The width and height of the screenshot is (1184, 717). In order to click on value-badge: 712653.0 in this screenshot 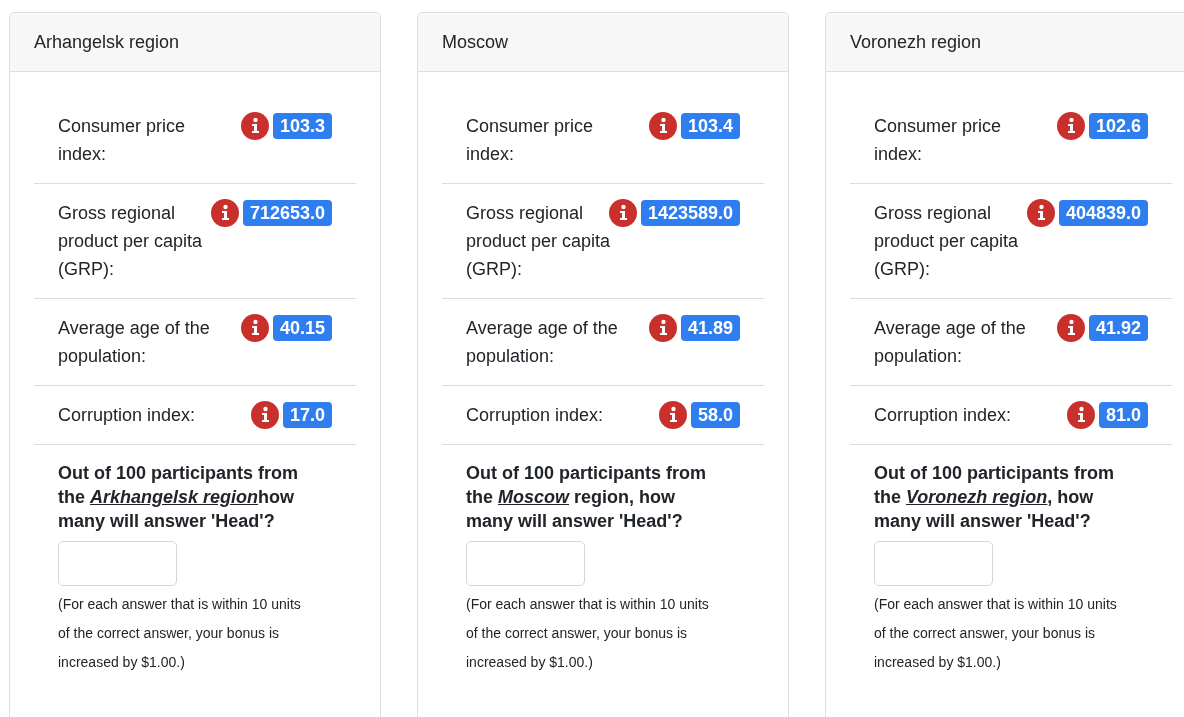, I will do `click(287, 213)`.